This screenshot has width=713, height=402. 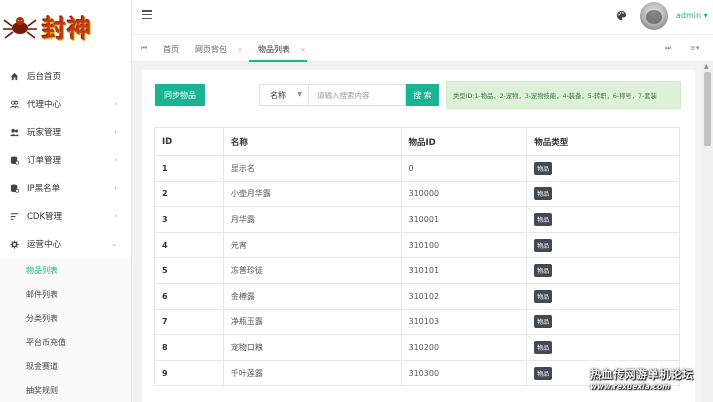 I want to click on cell-item-id: 310102, so click(x=463, y=296).